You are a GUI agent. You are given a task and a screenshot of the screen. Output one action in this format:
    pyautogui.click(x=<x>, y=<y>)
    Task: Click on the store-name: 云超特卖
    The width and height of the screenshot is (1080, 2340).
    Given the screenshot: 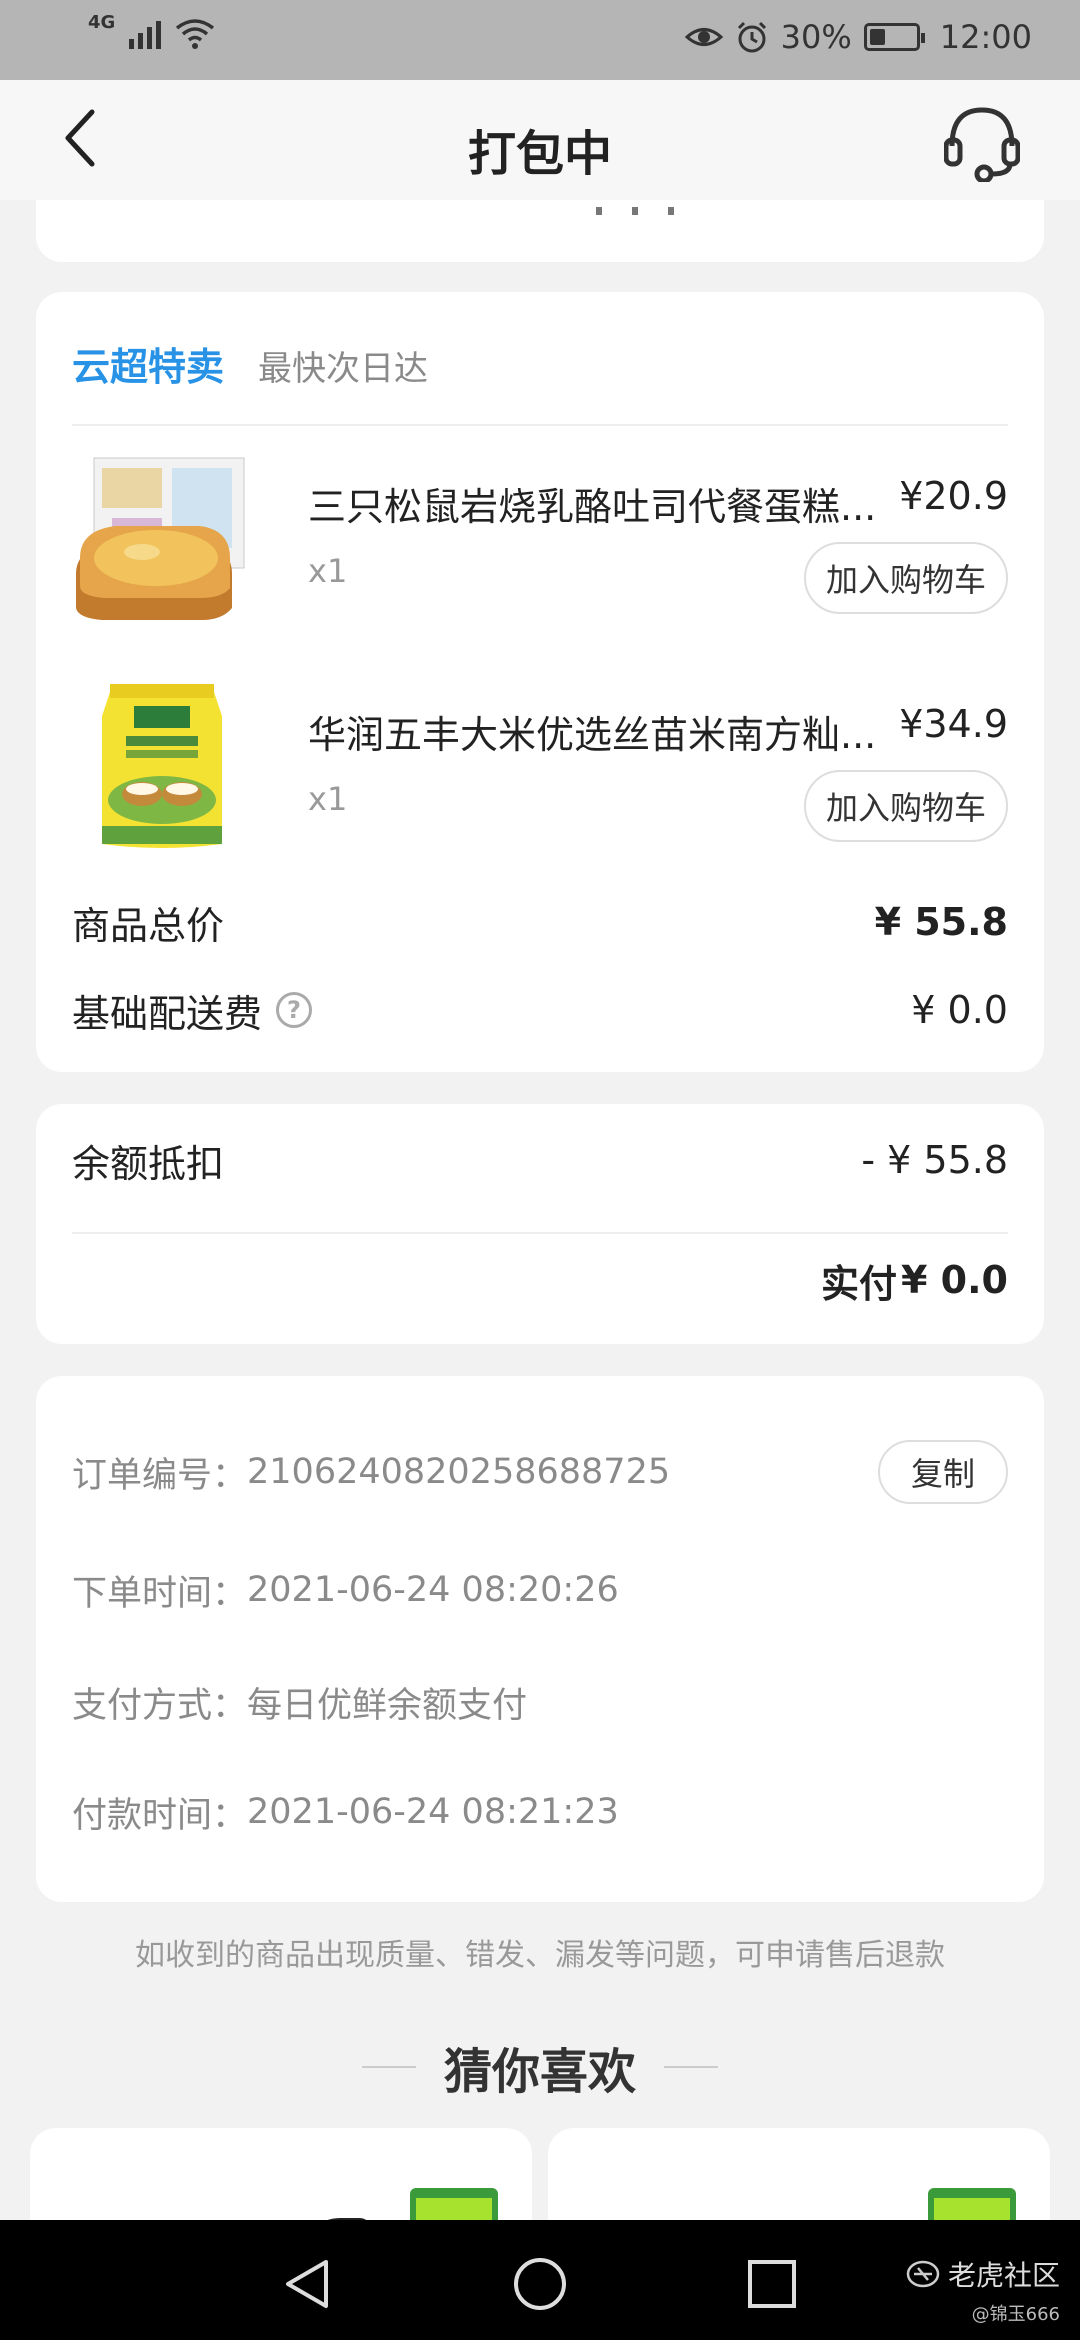 What is the action you would take?
    pyautogui.click(x=148, y=367)
    